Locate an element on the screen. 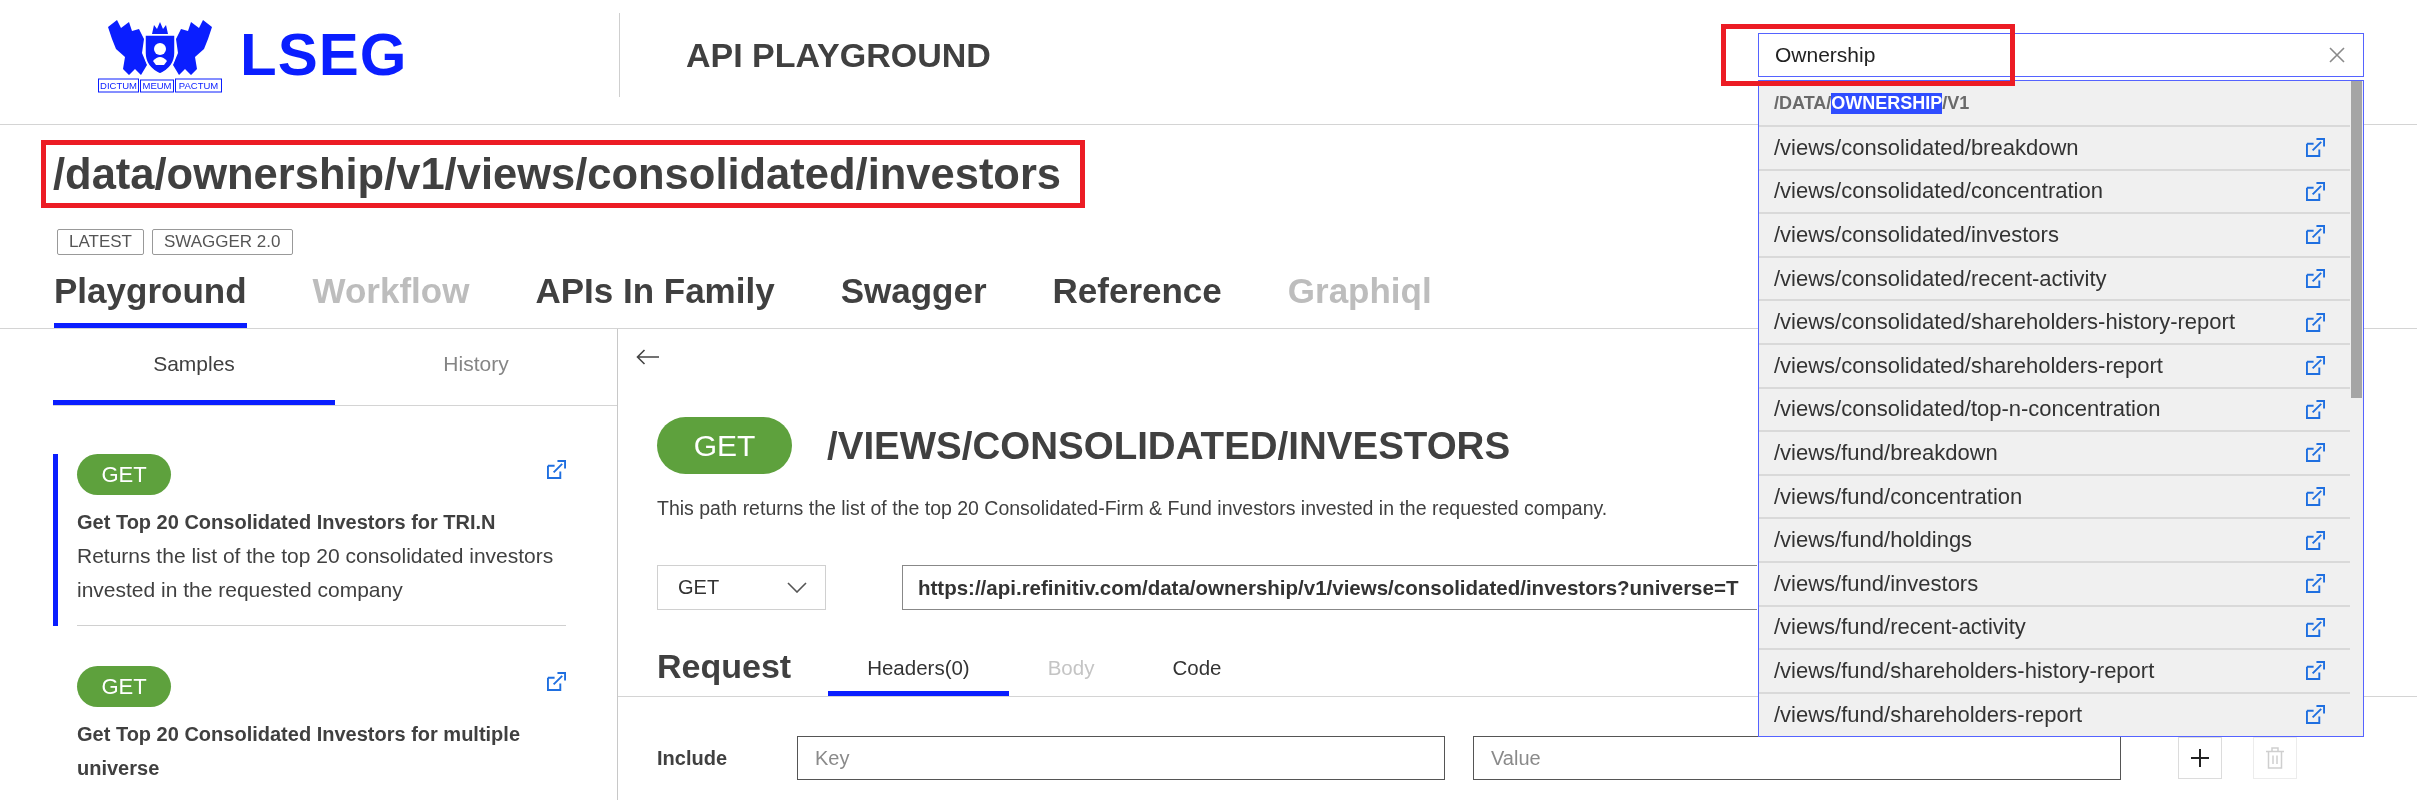 The width and height of the screenshot is (2417, 800). search-result-item: /views/fund/holdings is located at coordinates (2054, 539).